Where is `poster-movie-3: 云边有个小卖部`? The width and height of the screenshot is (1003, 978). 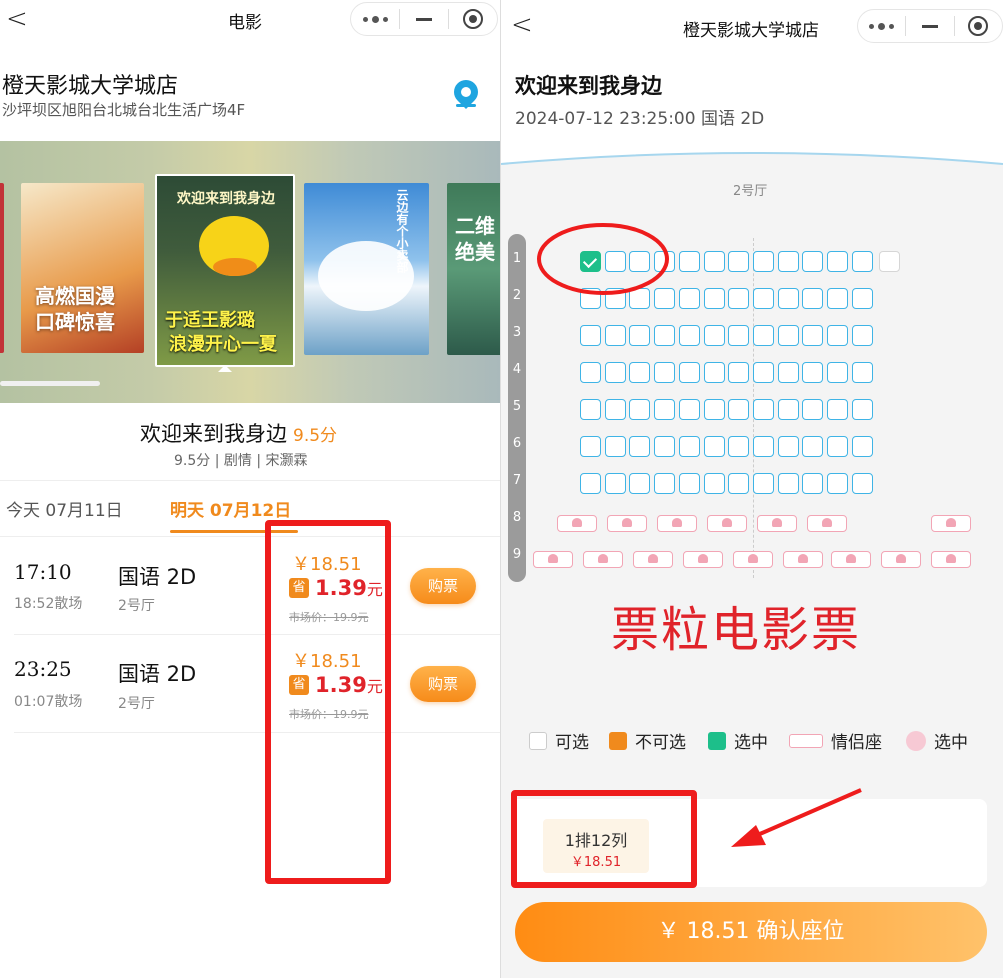
poster-movie-3: 云边有个小卖部 is located at coordinates (366, 269).